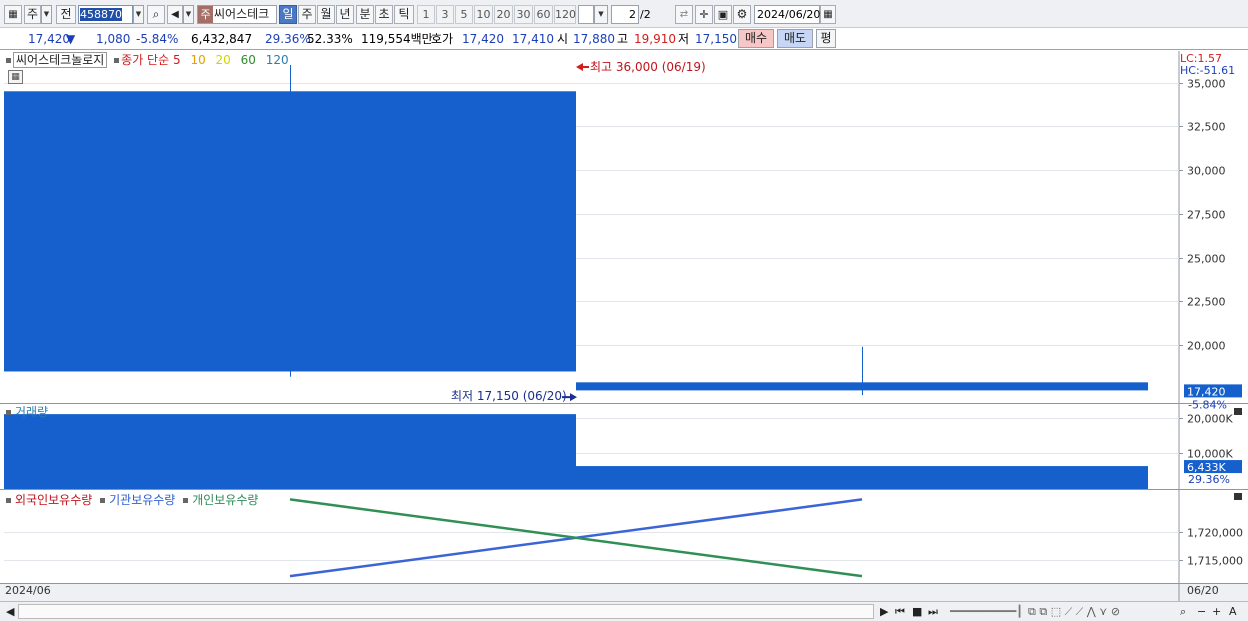  I want to click on search-icon: ⌕, so click(156, 14).